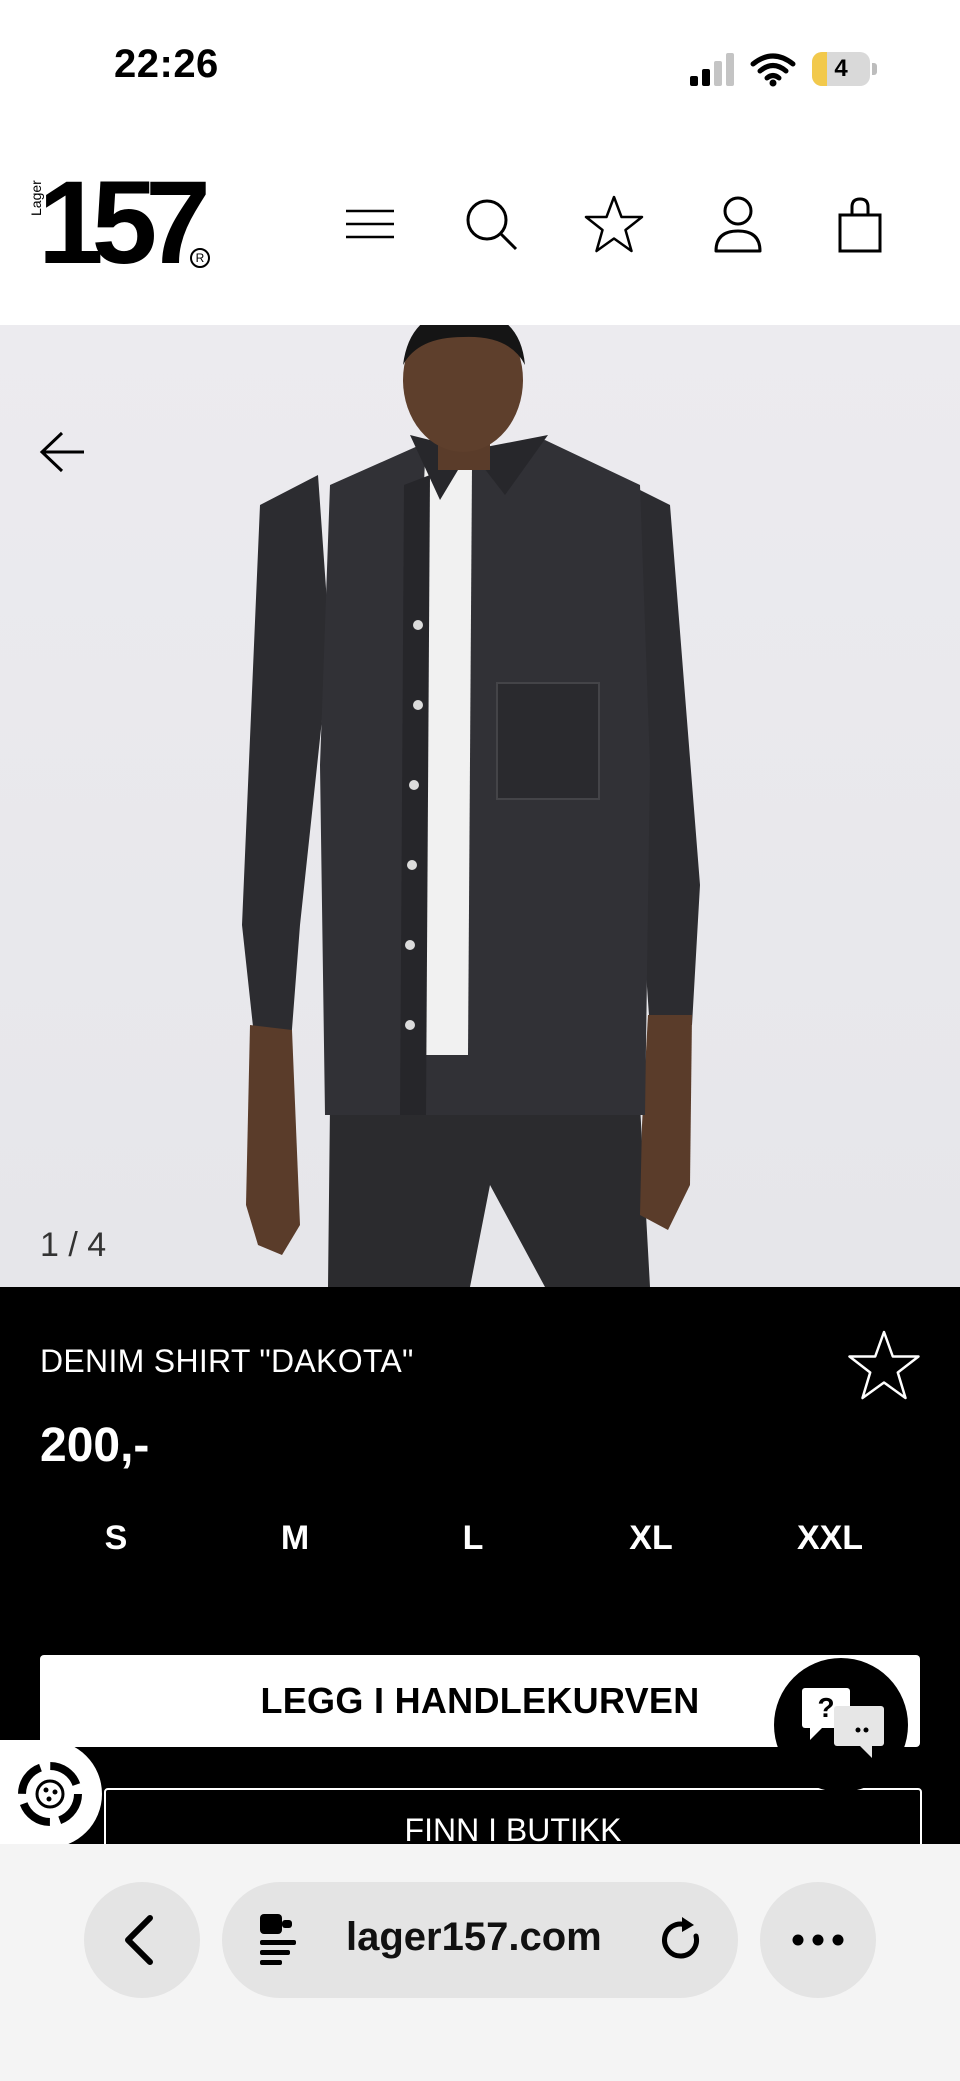 This screenshot has height=2081, width=960. I want to click on size-option-s: S, so click(116, 1538).